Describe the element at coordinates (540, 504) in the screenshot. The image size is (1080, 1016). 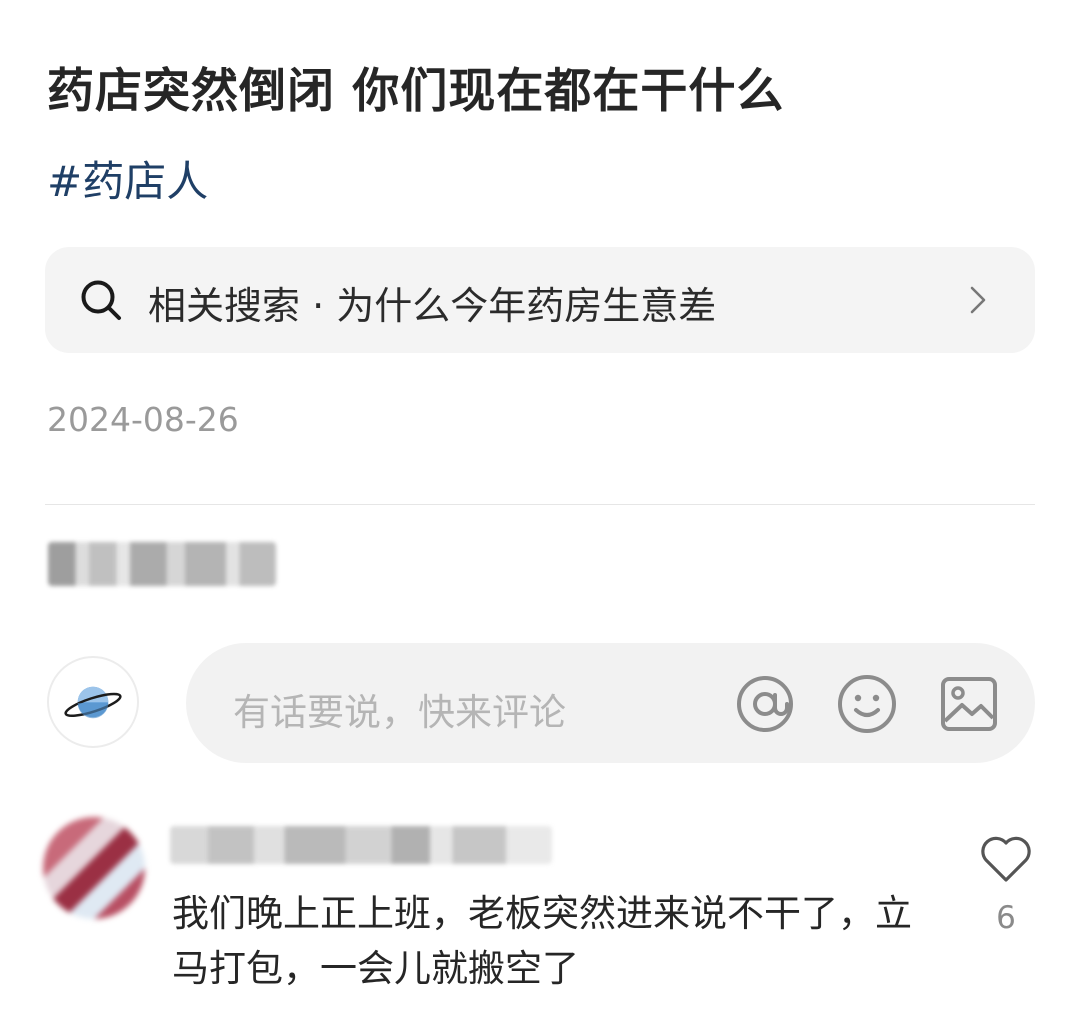
I see `divider` at that location.